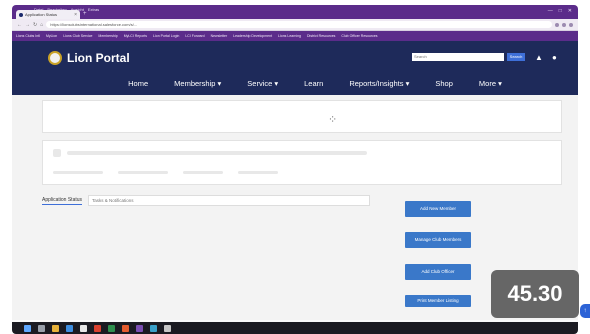 The width and height of the screenshot is (590, 334). What do you see at coordinates (55, 58) in the screenshot?
I see `lions-logo-icon` at bounding box center [55, 58].